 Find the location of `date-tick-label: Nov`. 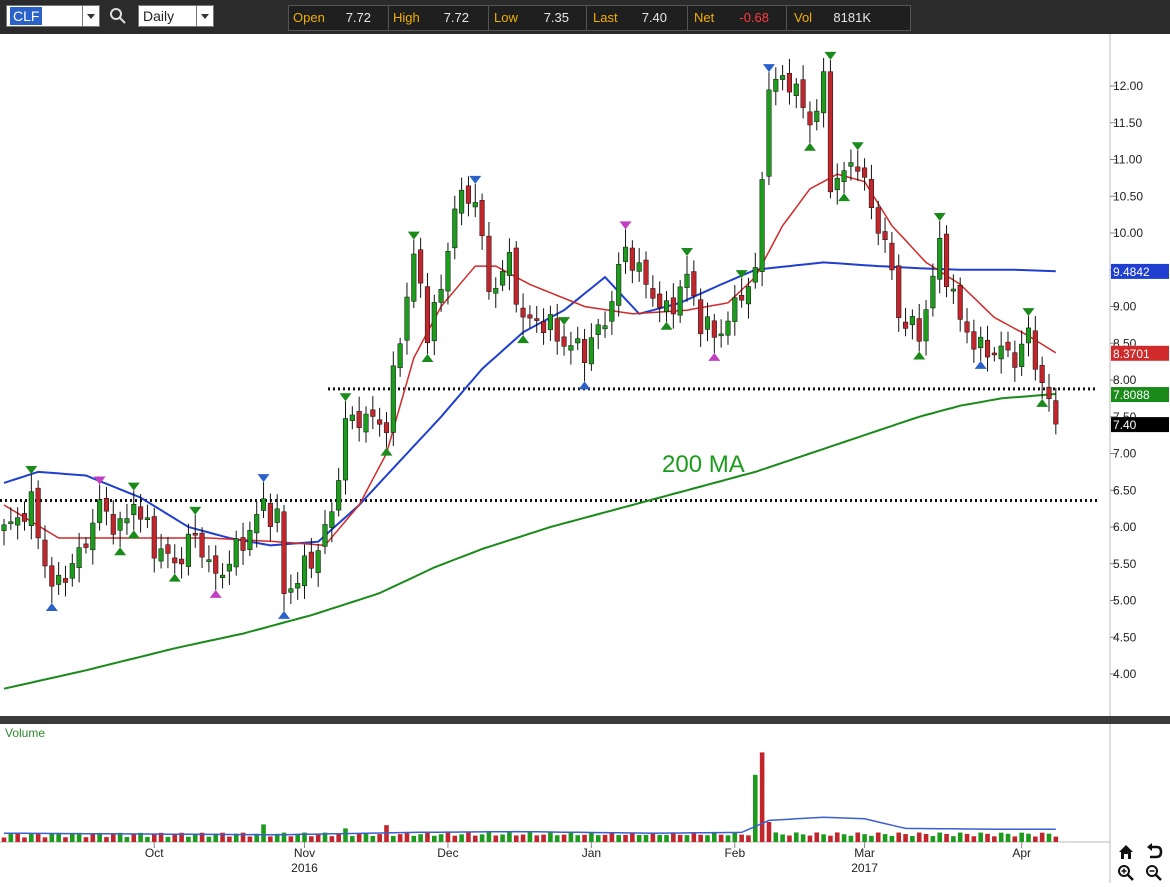

date-tick-label: Nov is located at coordinates (304, 853).